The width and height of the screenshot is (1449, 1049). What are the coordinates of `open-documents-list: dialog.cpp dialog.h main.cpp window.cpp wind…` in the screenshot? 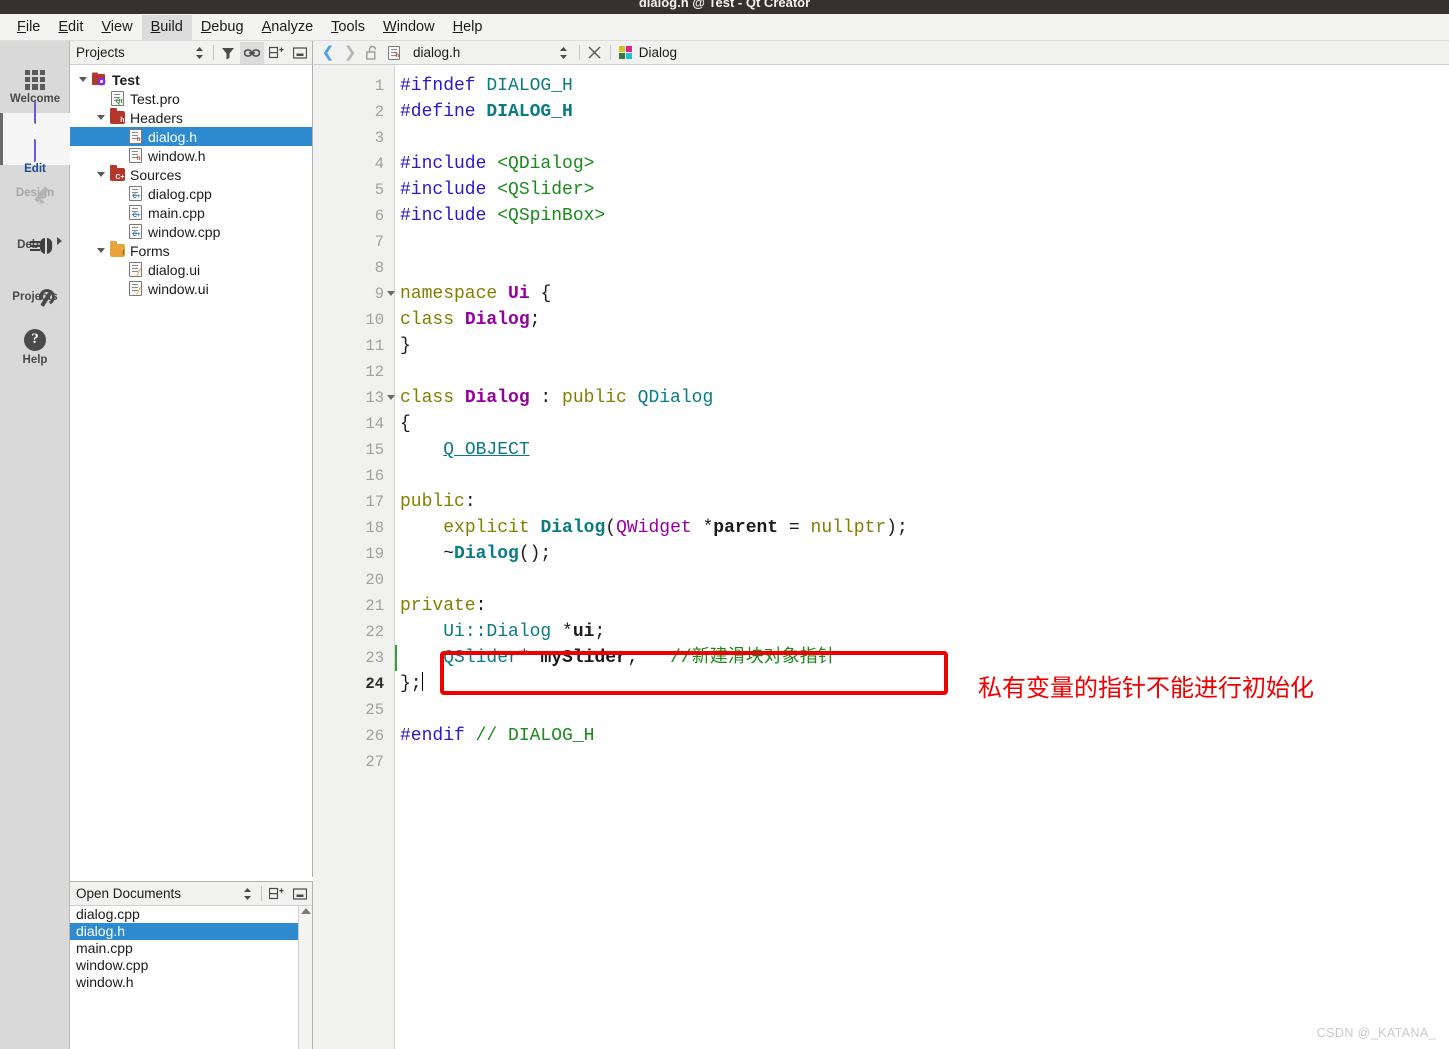 It's located at (191, 977).